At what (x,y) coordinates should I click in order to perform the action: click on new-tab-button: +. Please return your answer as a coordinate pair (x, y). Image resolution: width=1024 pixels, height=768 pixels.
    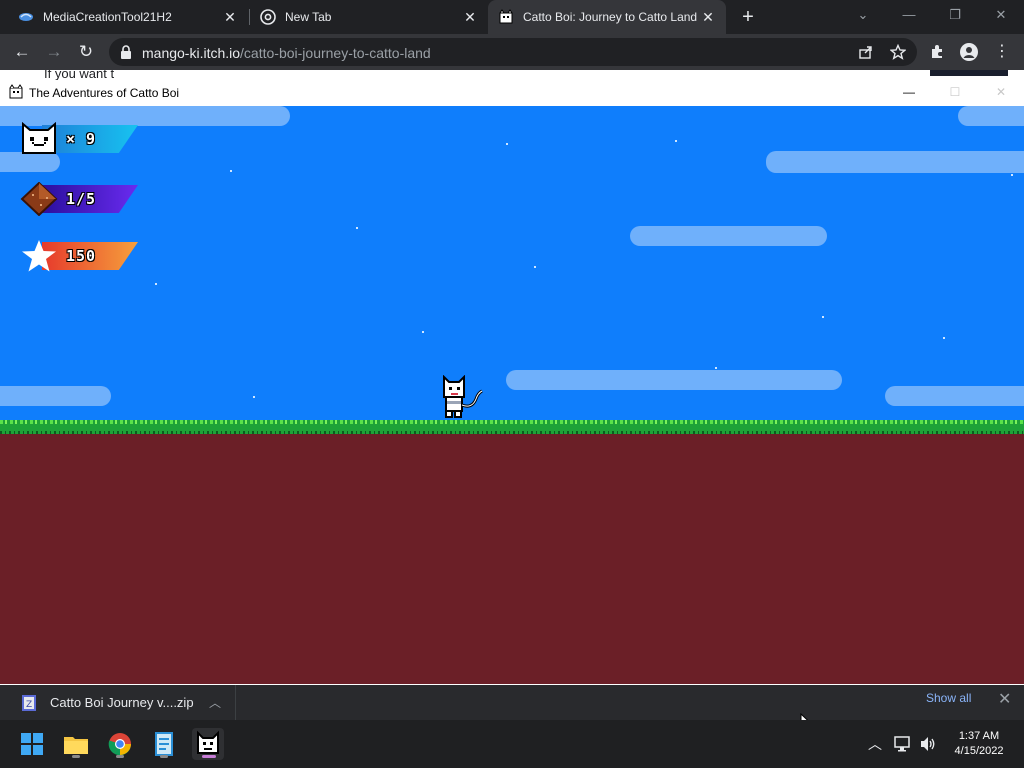
    Looking at the image, I should click on (748, 17).